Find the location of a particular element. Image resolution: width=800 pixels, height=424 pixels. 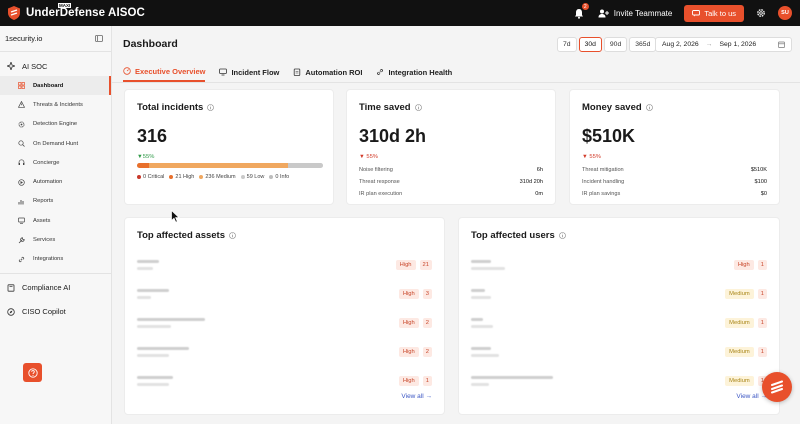

invite-teammate-button: Invite Teammate is located at coordinates (635, 13).